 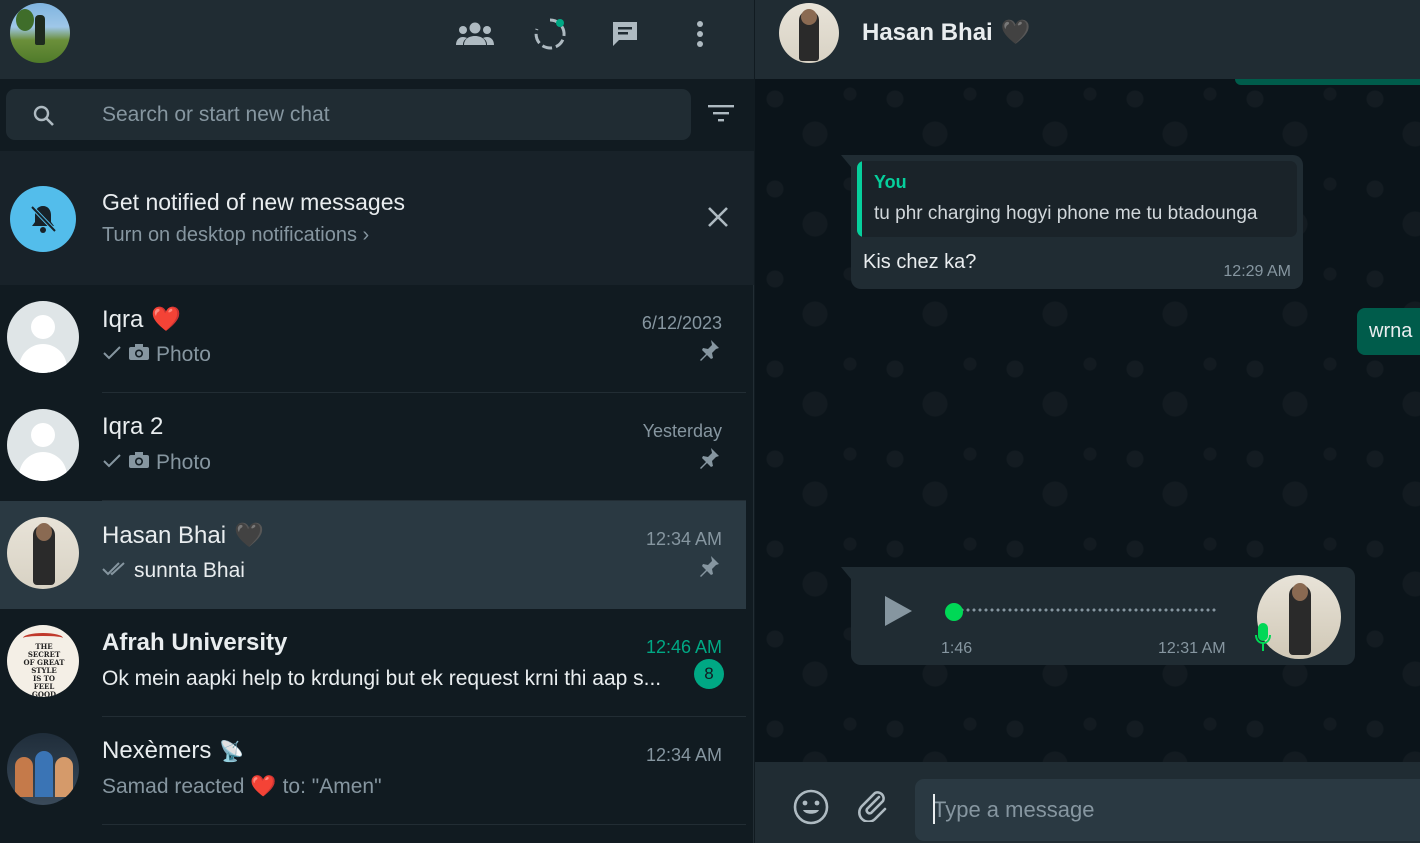 I want to click on message-input-box, so click(x=1167, y=810).